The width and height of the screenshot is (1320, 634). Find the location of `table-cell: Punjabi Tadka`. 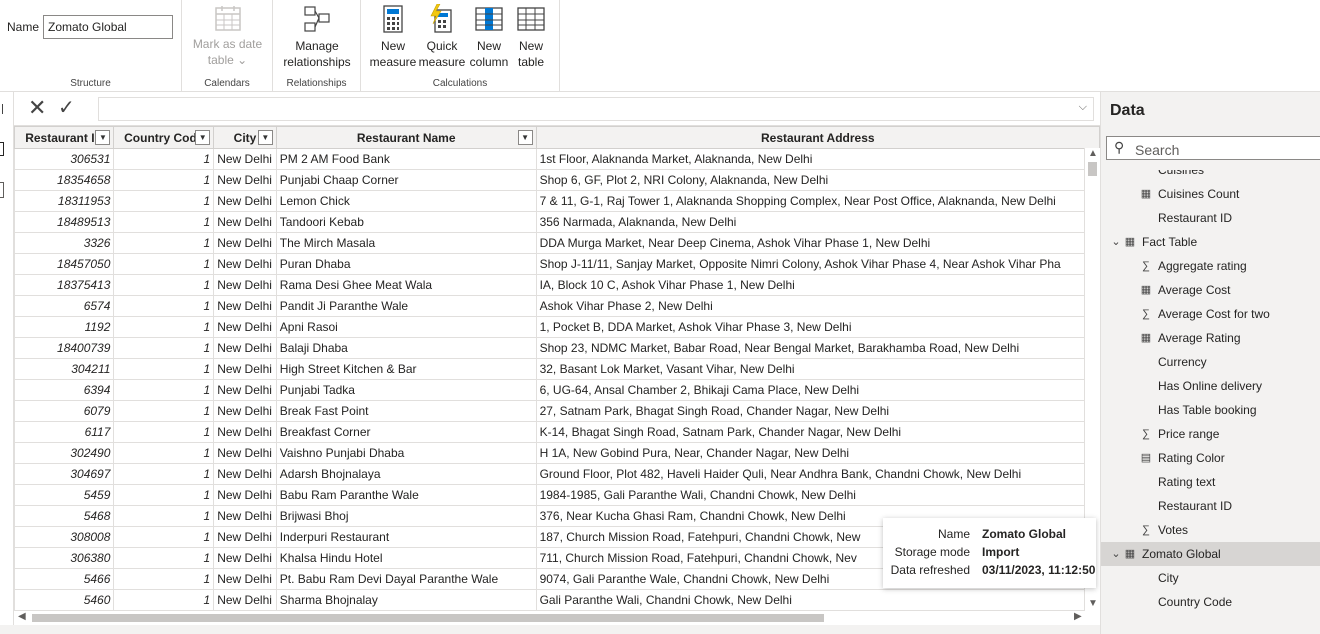

table-cell: Punjabi Tadka is located at coordinates (406, 390).